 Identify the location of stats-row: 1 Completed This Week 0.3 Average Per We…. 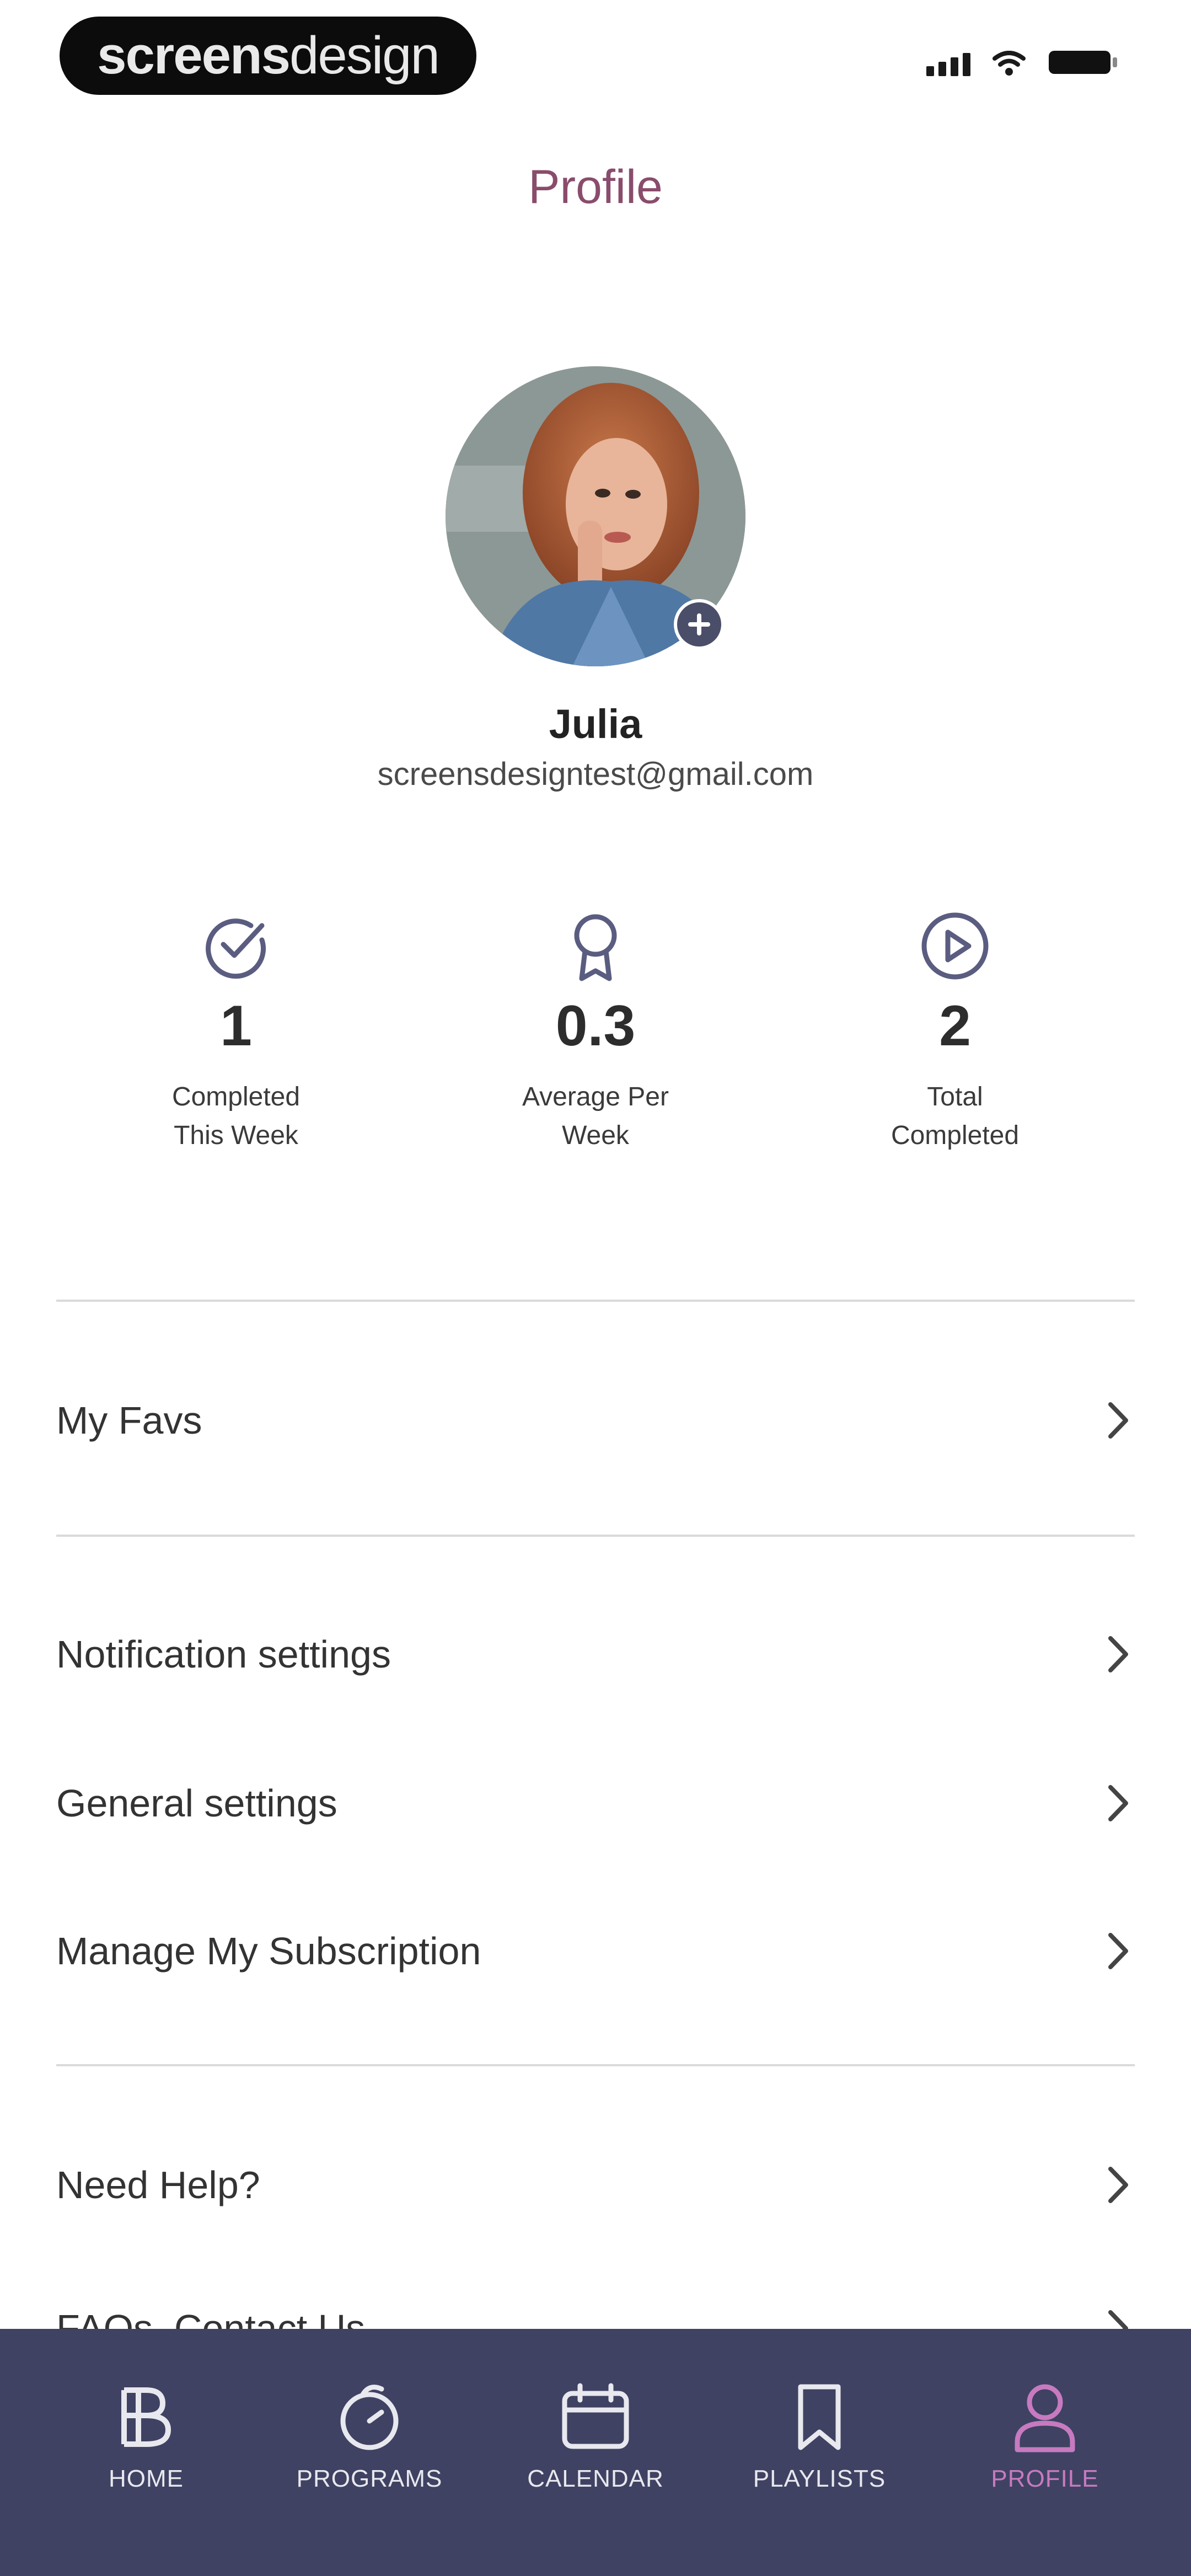
(595, 1042).